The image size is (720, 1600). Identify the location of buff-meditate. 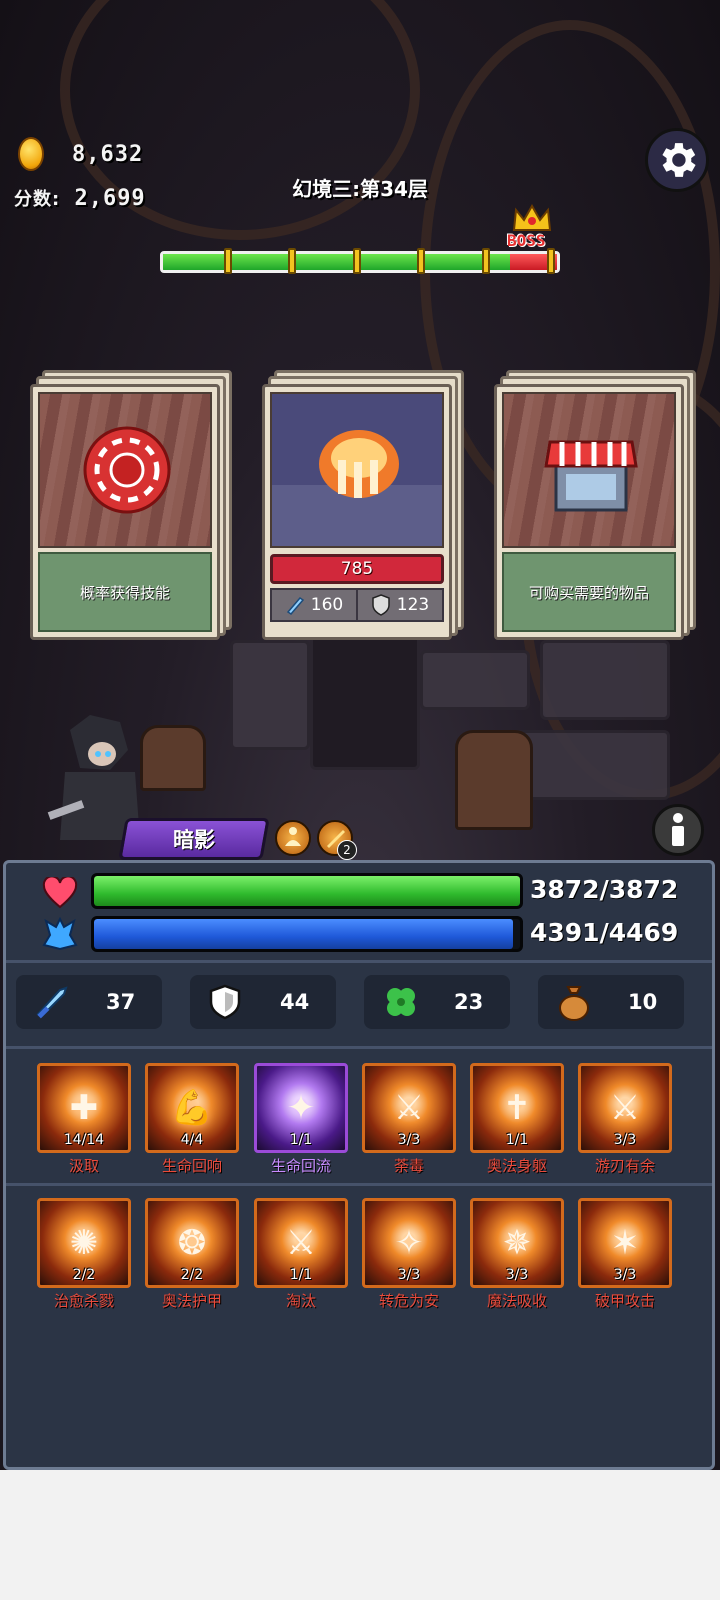
(293, 838).